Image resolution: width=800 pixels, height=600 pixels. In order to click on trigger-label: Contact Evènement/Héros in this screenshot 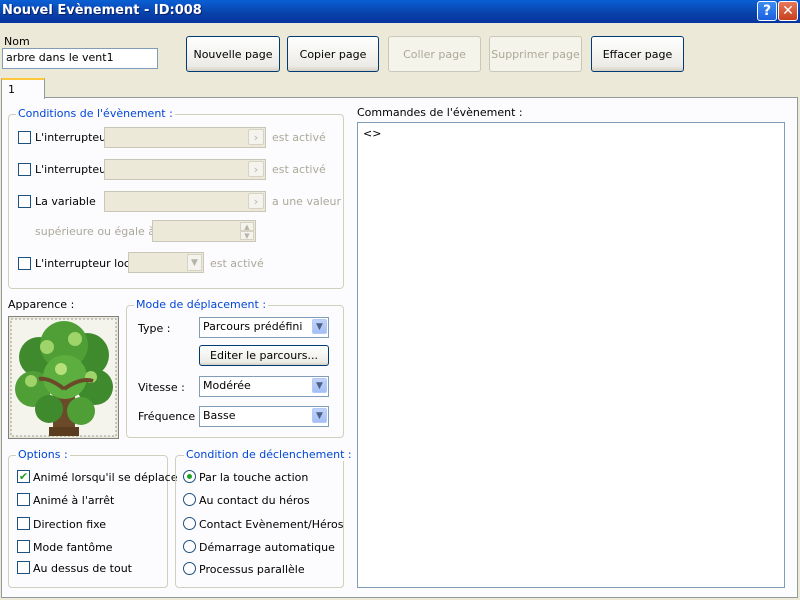, I will do `click(271, 524)`.